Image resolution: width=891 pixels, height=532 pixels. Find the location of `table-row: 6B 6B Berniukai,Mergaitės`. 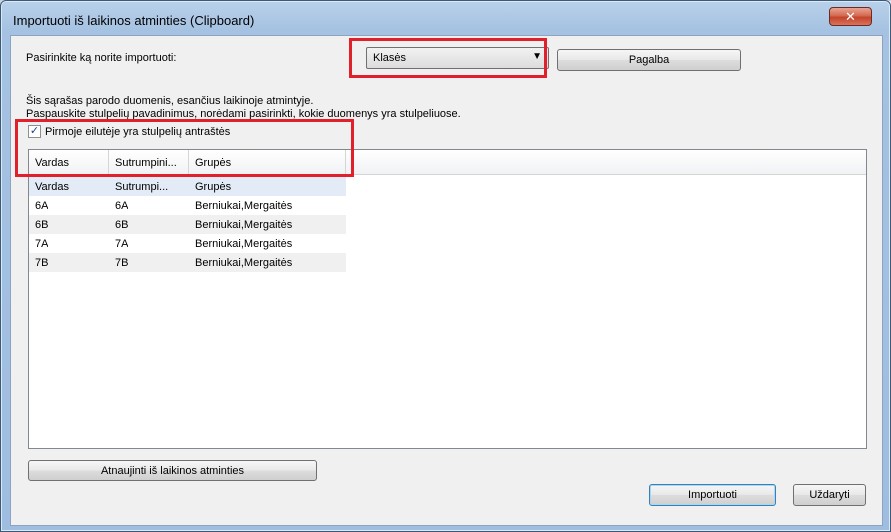

table-row: 6B 6B Berniukai,Mergaitės is located at coordinates (187, 224).